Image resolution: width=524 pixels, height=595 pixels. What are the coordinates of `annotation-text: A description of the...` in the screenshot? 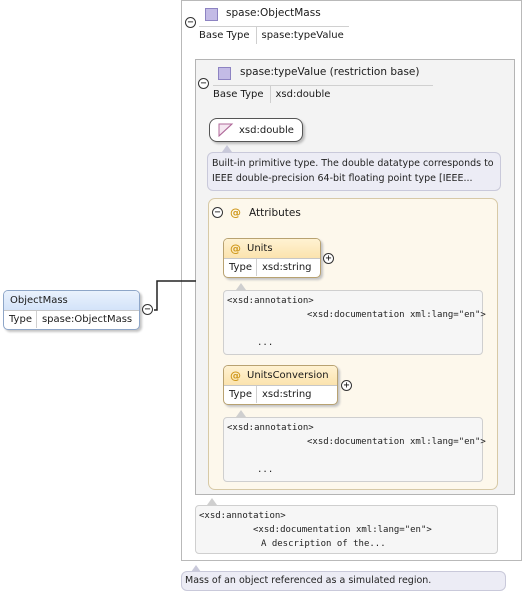 It's located at (323, 544).